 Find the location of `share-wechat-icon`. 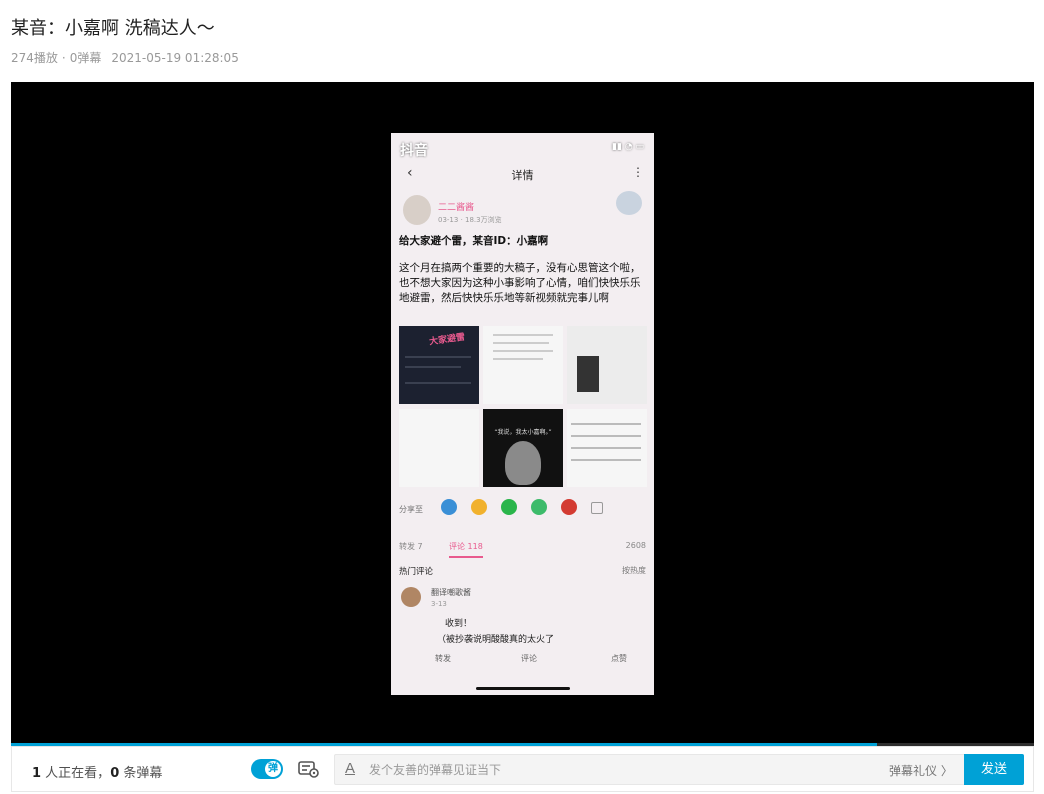

share-wechat-icon is located at coordinates (509, 507).